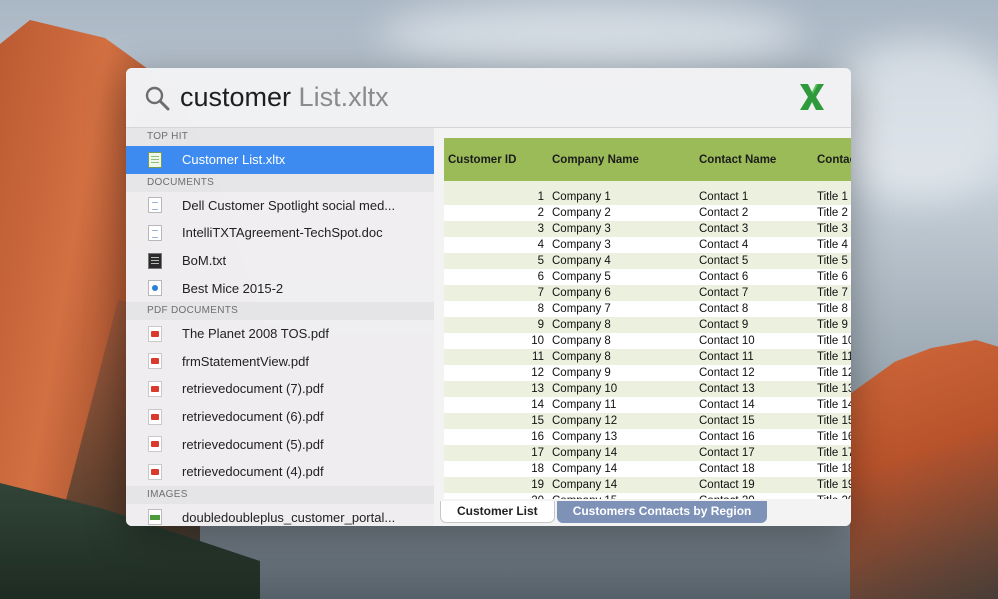 This screenshot has width=998, height=599. I want to click on column-header: Company Name, so click(621, 159).